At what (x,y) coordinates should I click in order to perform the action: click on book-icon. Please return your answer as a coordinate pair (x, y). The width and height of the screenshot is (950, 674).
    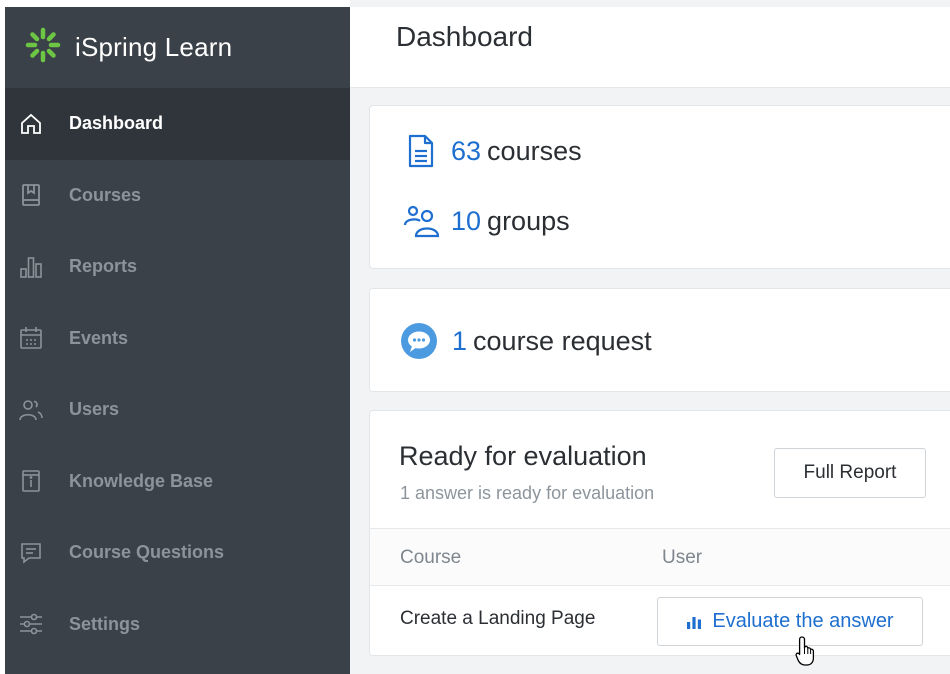
    Looking at the image, I should click on (31, 195).